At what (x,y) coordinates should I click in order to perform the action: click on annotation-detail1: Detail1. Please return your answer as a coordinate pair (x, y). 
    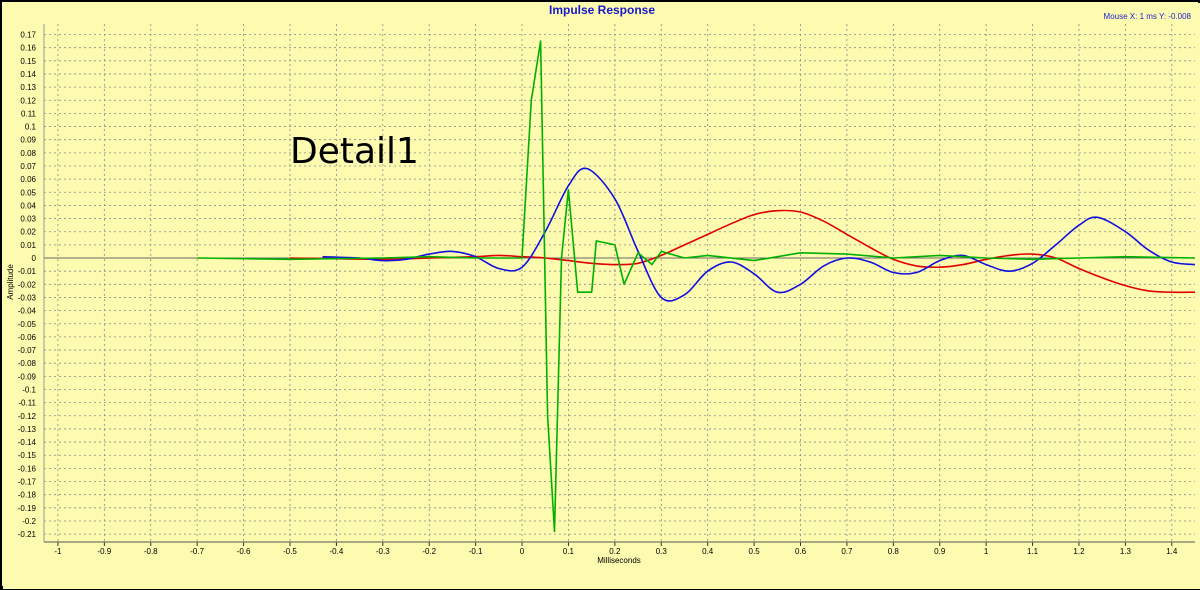
    Looking at the image, I should click on (354, 151).